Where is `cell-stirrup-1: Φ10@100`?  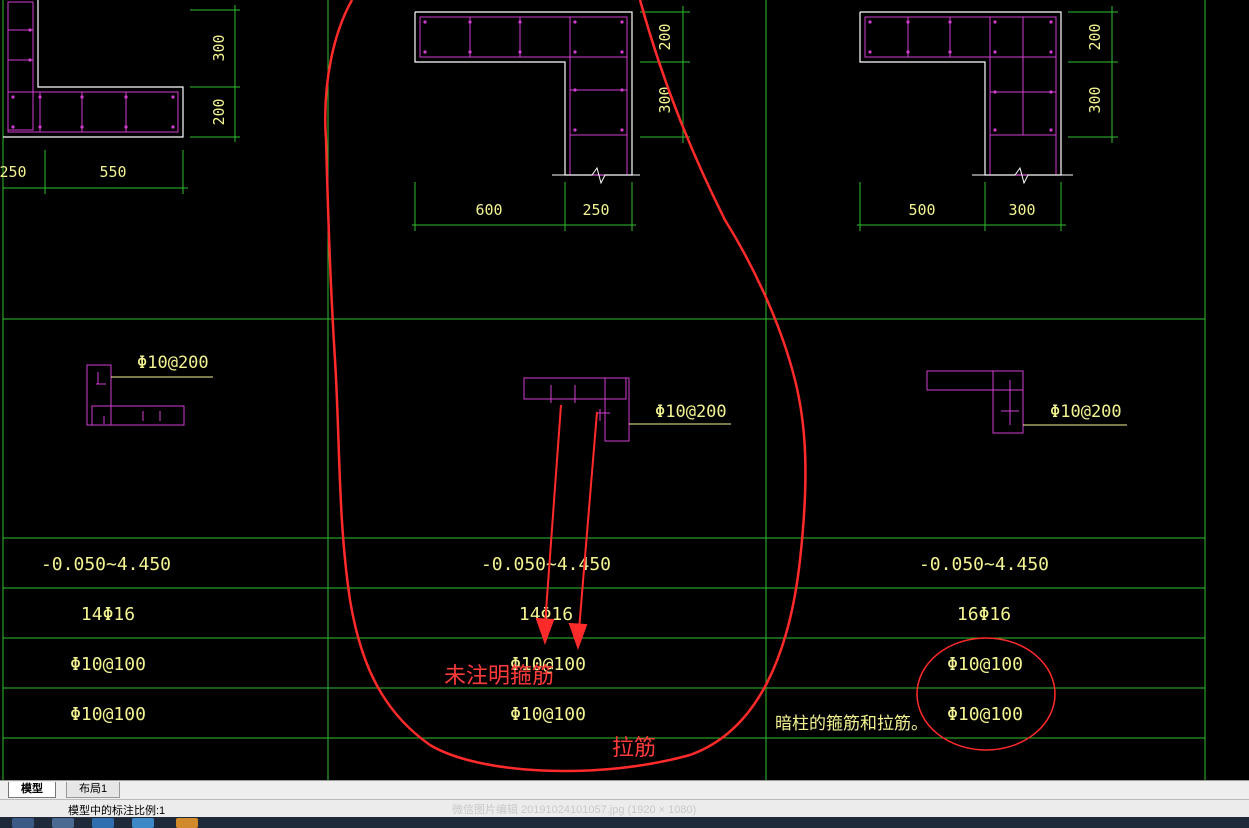
cell-stirrup-1: Φ10@100 is located at coordinates (108, 664).